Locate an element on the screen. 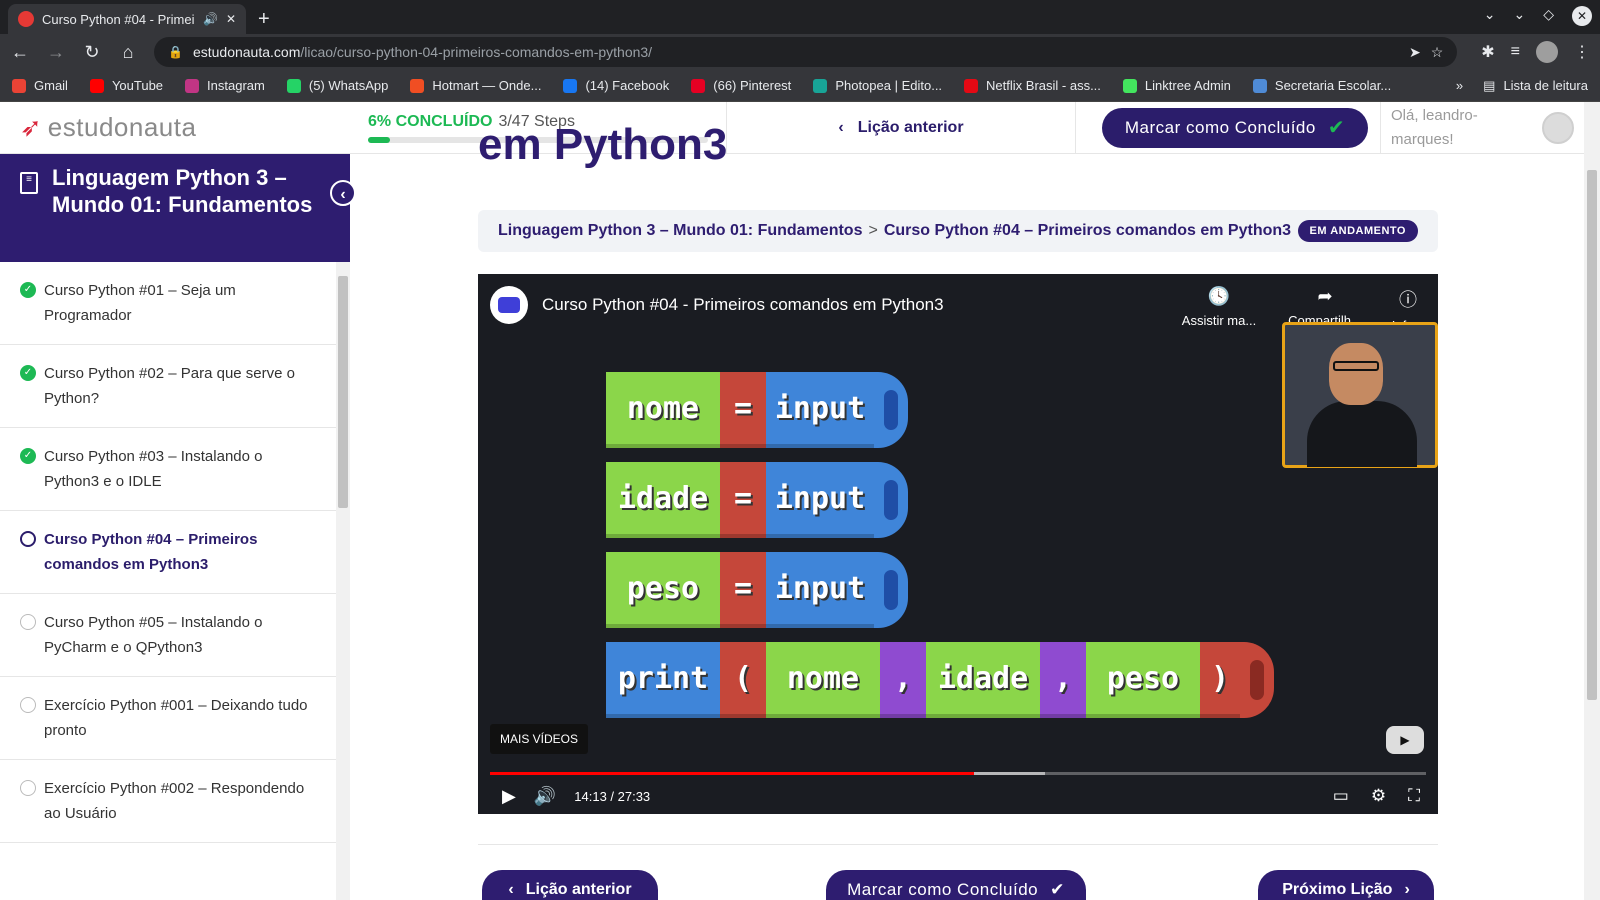  maximize-icon: ◇ is located at coordinates (1548, 16).